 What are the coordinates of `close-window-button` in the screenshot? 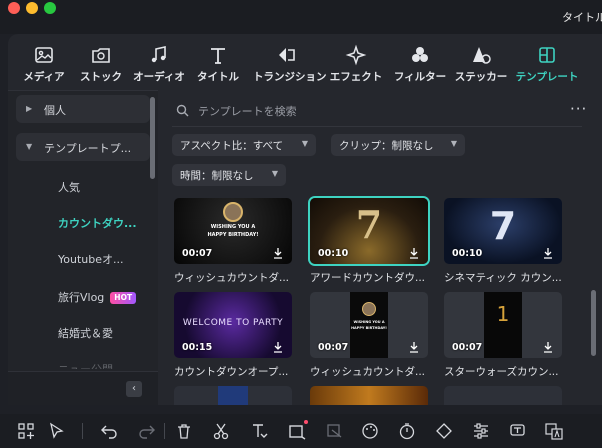 It's located at (14, 8).